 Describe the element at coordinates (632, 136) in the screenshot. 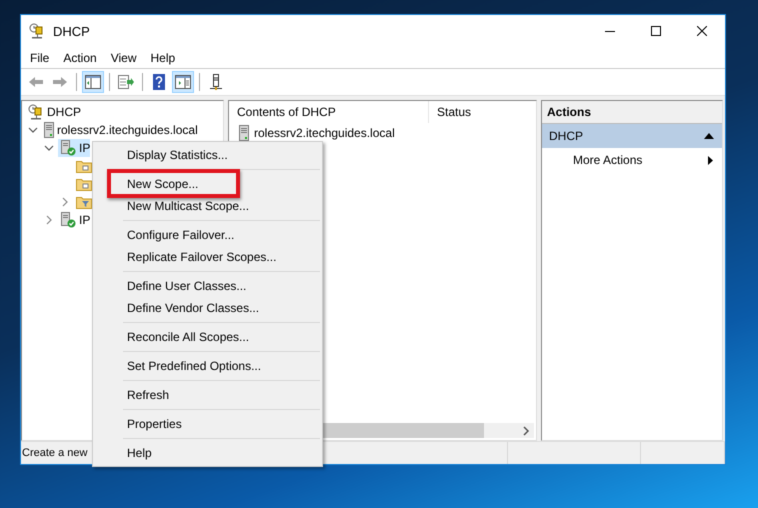

I see `action-section-header: DHCP` at that location.